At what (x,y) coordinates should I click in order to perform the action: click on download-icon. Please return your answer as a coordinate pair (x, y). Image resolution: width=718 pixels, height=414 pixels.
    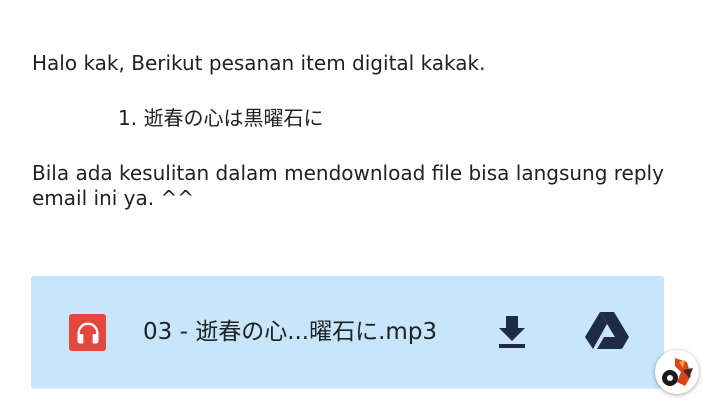
    Looking at the image, I should click on (512, 332).